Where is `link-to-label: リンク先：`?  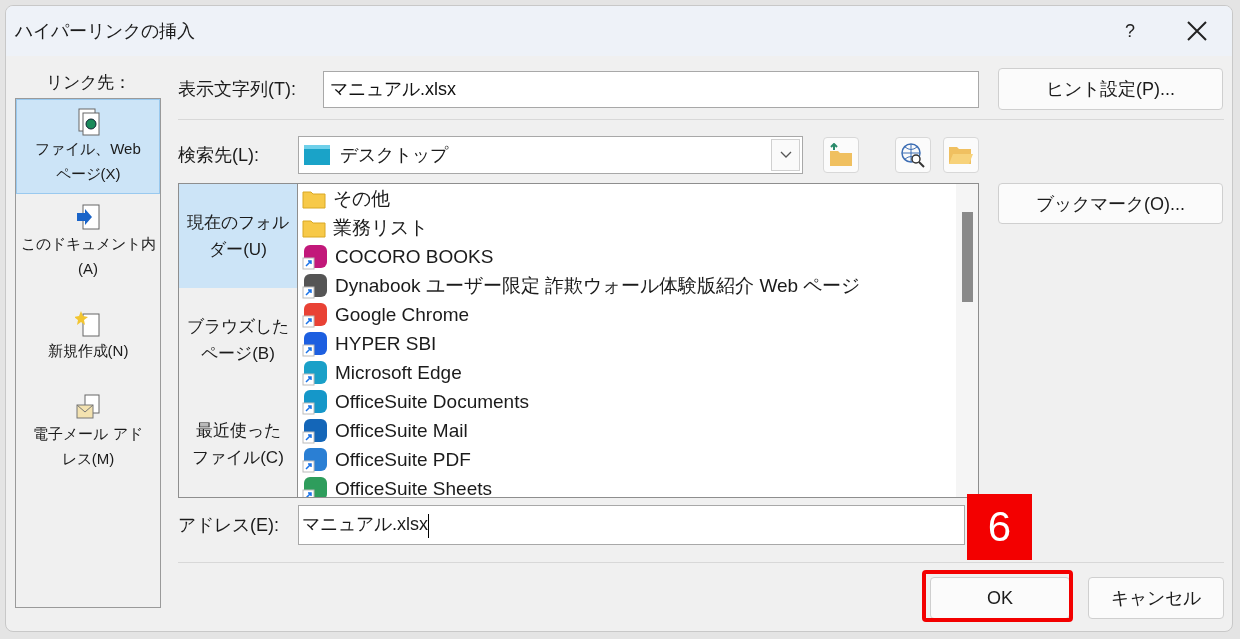
link-to-label: リンク先： is located at coordinates (88, 83).